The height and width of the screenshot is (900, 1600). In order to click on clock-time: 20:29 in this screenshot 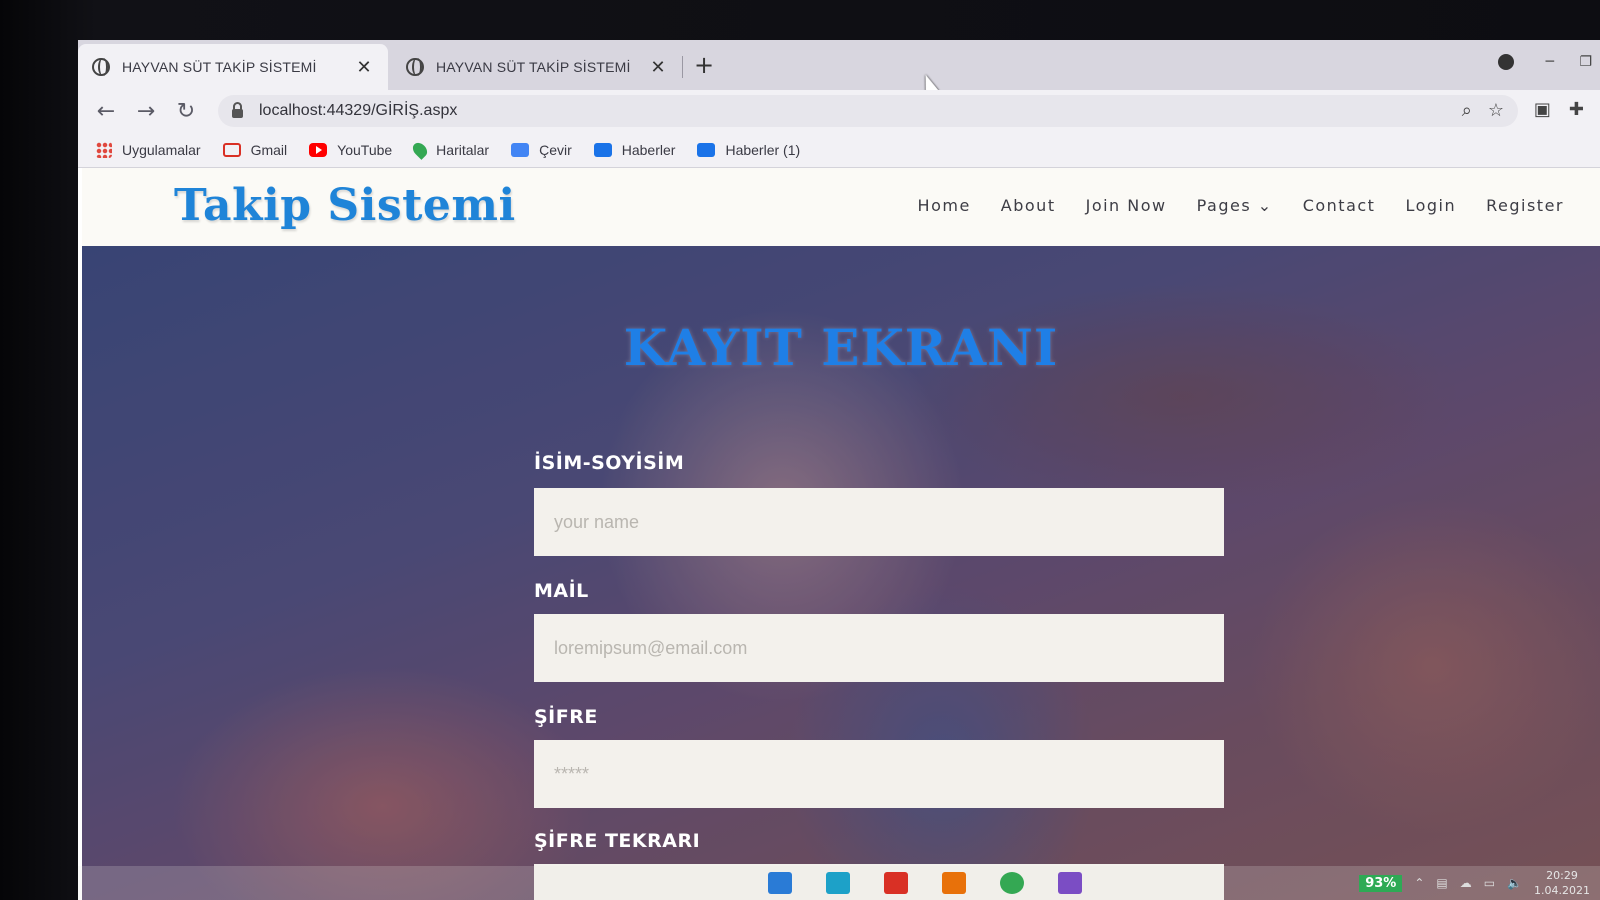, I will do `click(1562, 875)`.